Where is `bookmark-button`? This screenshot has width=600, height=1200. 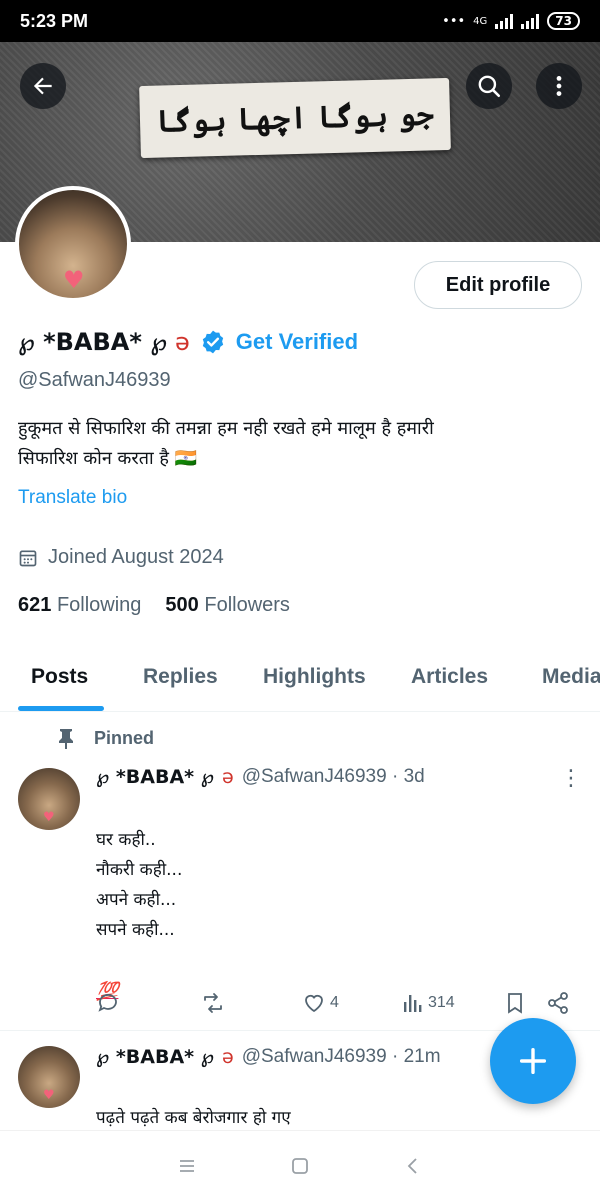
bookmark-button is located at coordinates (515, 1003).